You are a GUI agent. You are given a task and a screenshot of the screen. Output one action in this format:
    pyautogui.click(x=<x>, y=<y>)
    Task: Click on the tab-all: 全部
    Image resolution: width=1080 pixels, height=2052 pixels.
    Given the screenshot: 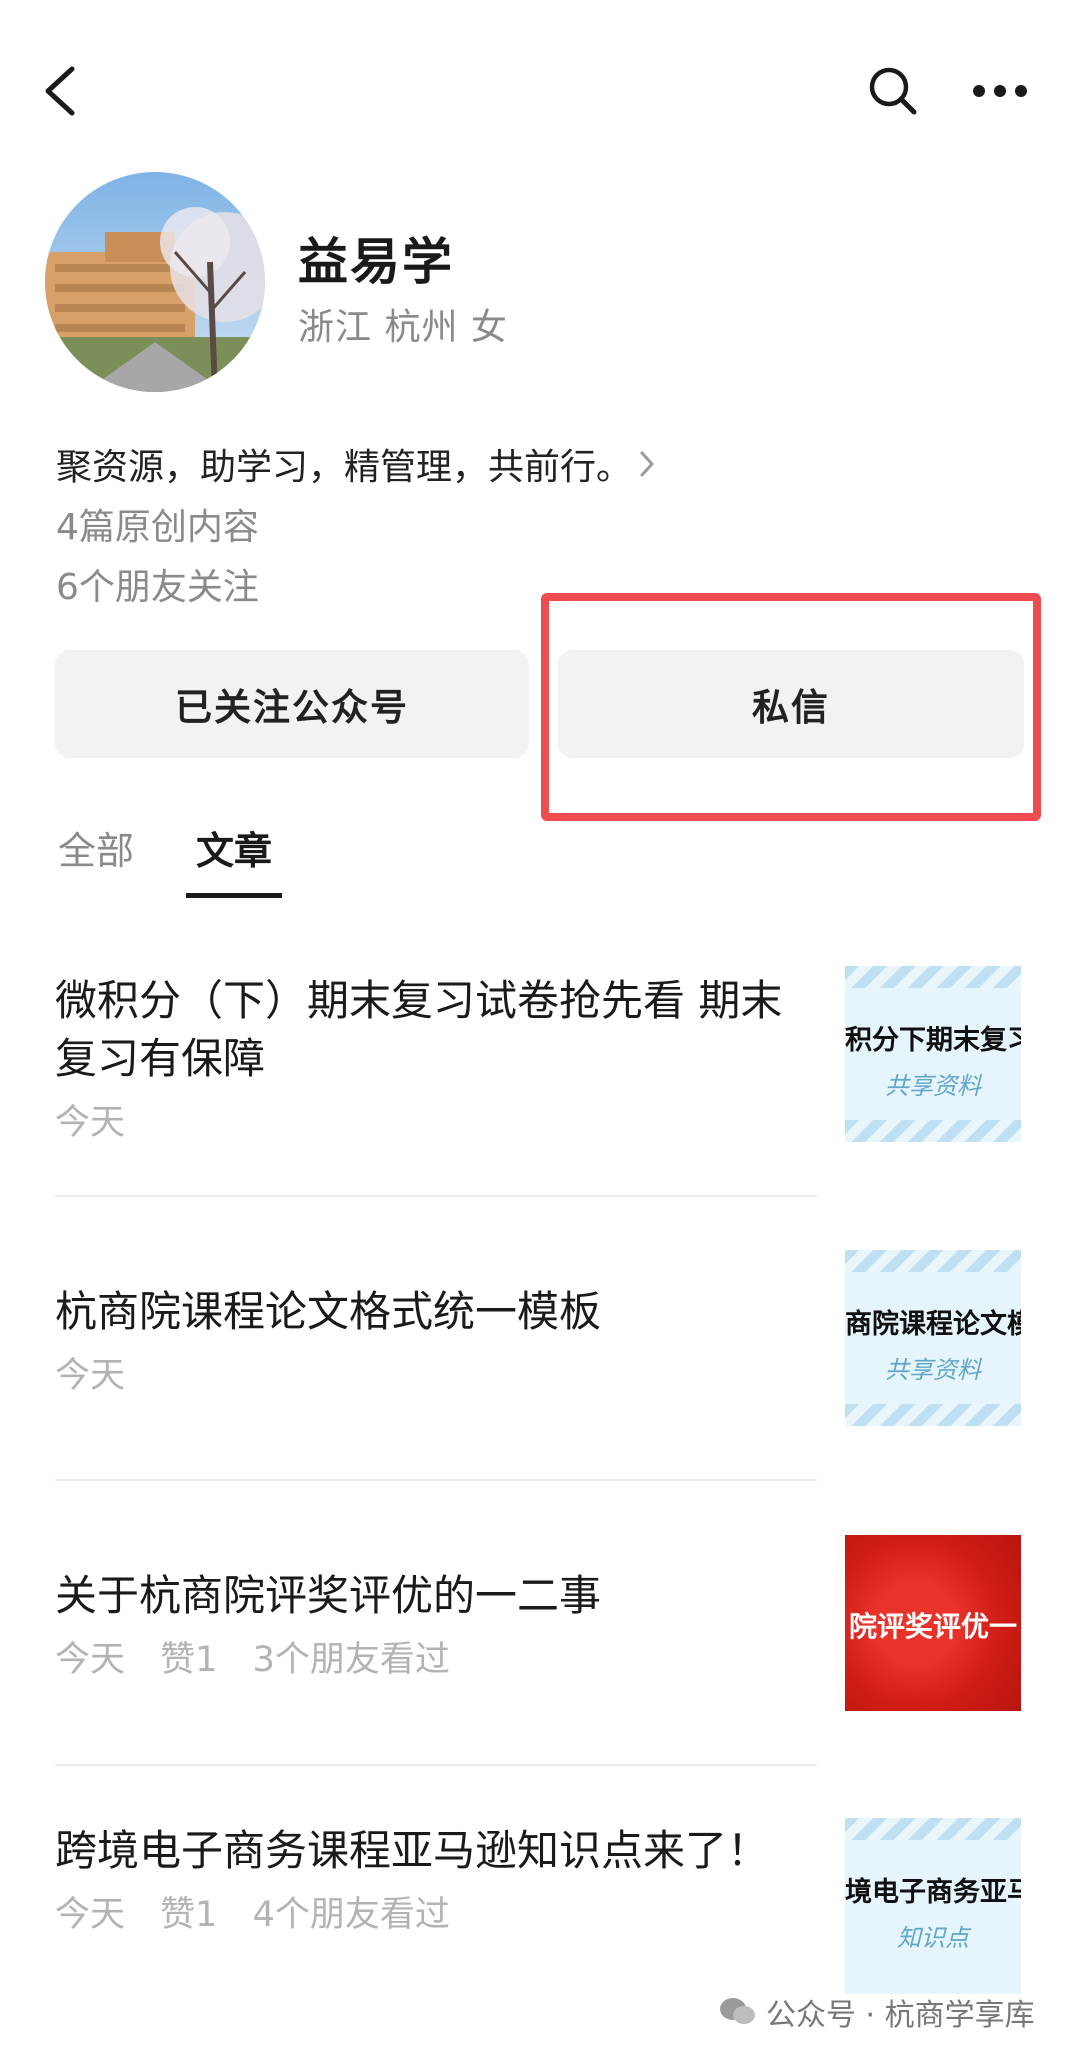 What is the action you would take?
    pyautogui.click(x=96, y=855)
    